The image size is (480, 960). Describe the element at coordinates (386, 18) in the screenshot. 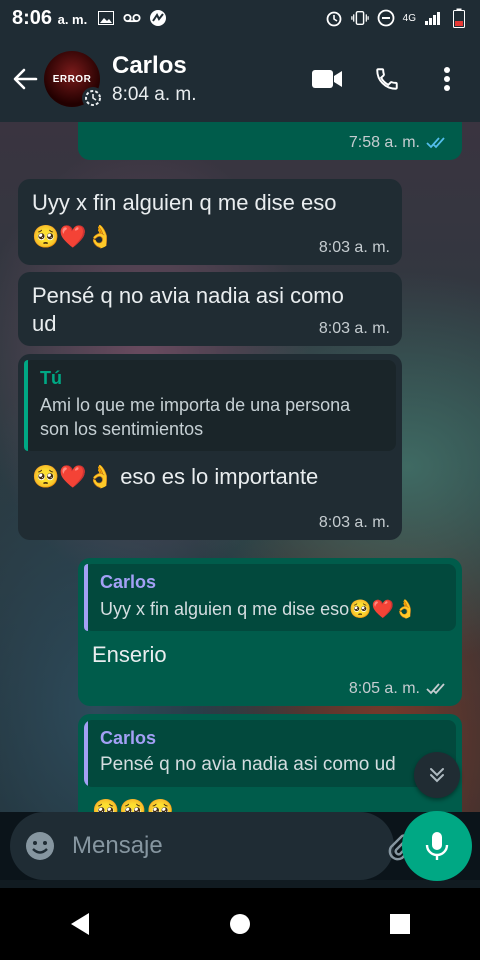

I see `dnd-icon` at that location.